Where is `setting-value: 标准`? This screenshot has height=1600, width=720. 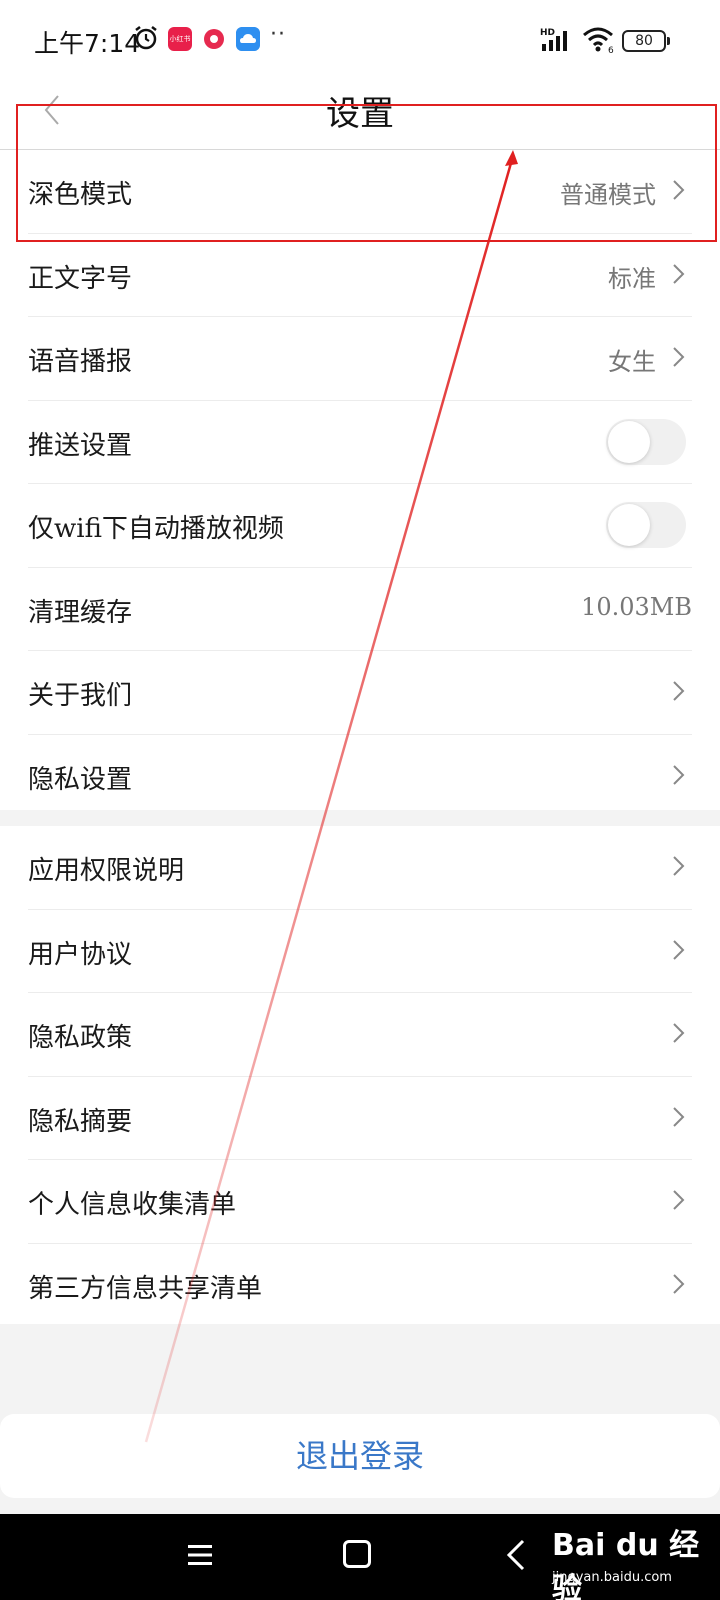 setting-value: 标准 is located at coordinates (632, 278).